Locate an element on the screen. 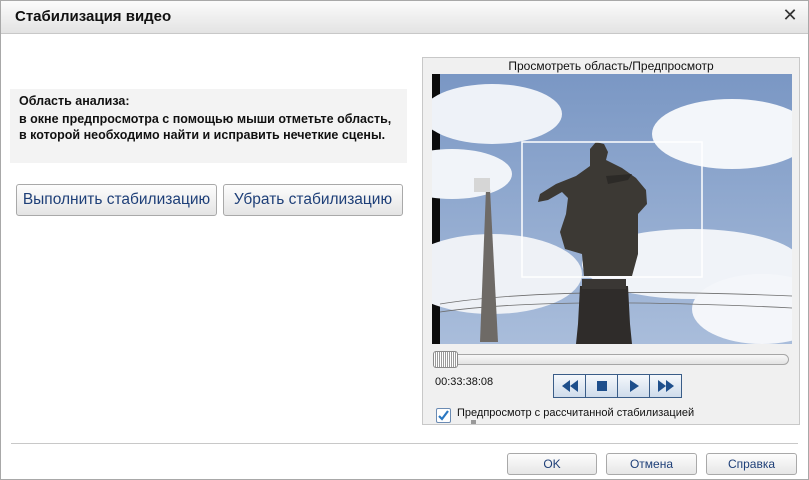 The width and height of the screenshot is (809, 480). position-slider is located at coordinates (611, 359).